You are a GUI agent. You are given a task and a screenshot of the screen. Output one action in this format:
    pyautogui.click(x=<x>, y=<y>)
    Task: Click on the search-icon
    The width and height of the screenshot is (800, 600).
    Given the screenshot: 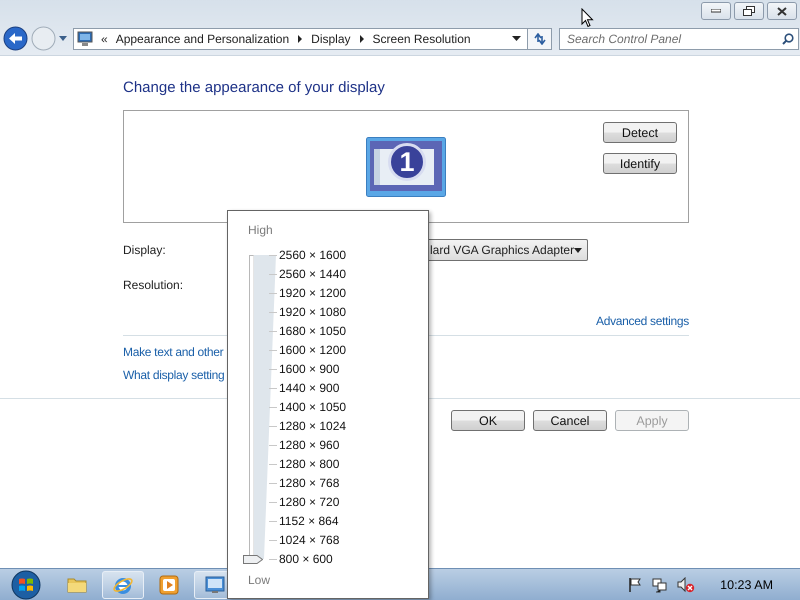 What is the action you would take?
    pyautogui.click(x=788, y=38)
    